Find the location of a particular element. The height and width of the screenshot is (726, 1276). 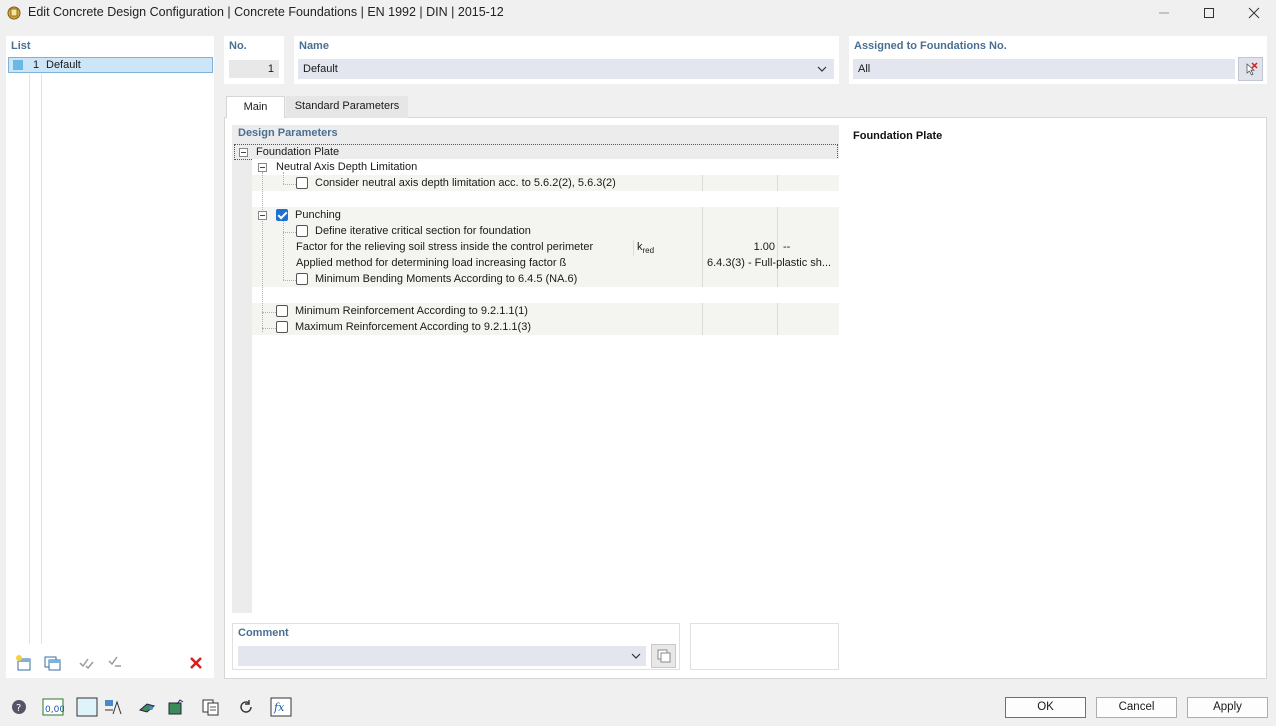

neutral-axis-label: Neutral Axis Depth Limitation is located at coordinates (347, 167).